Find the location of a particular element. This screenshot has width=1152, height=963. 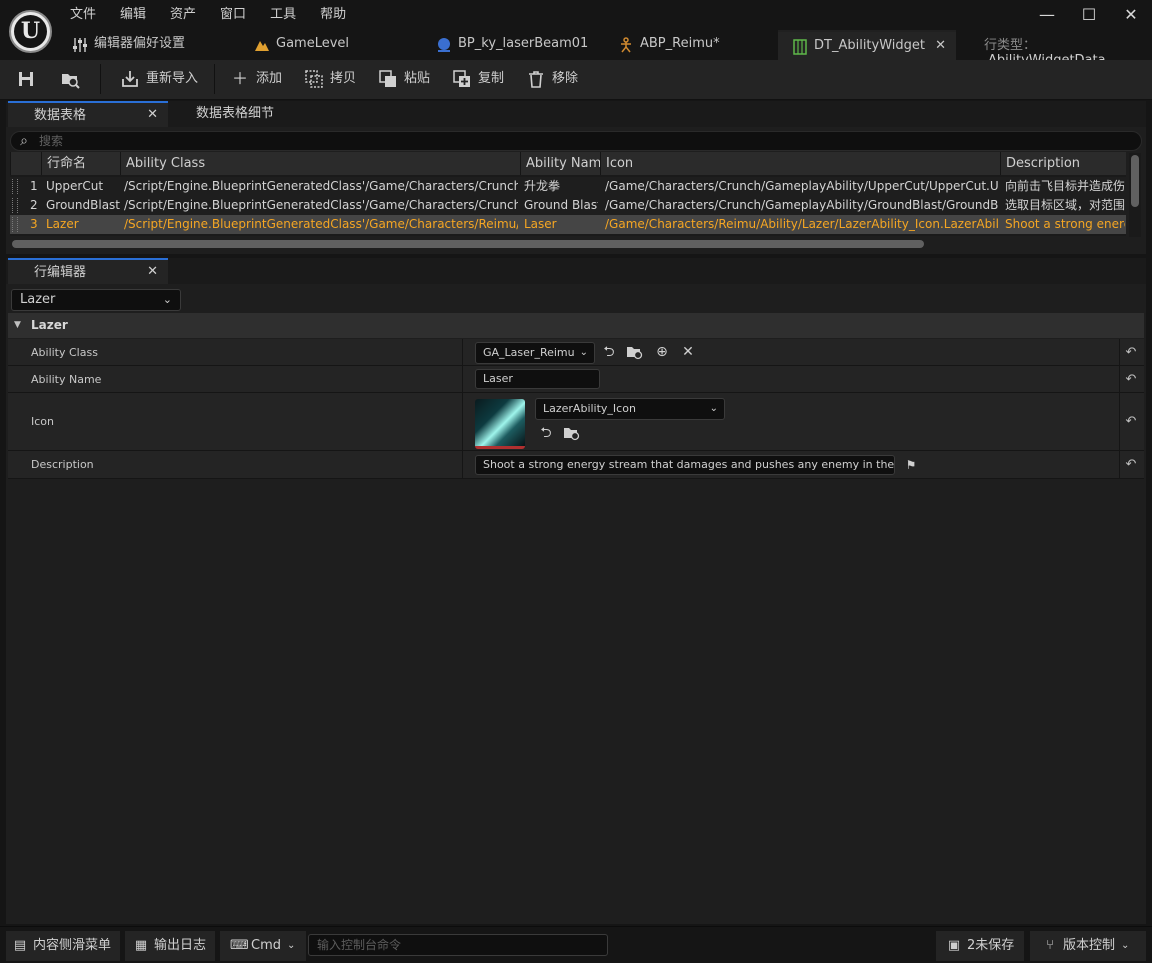

icon-asset-picker: LazerAbility_Icon ⌄ is located at coordinates (630, 409).